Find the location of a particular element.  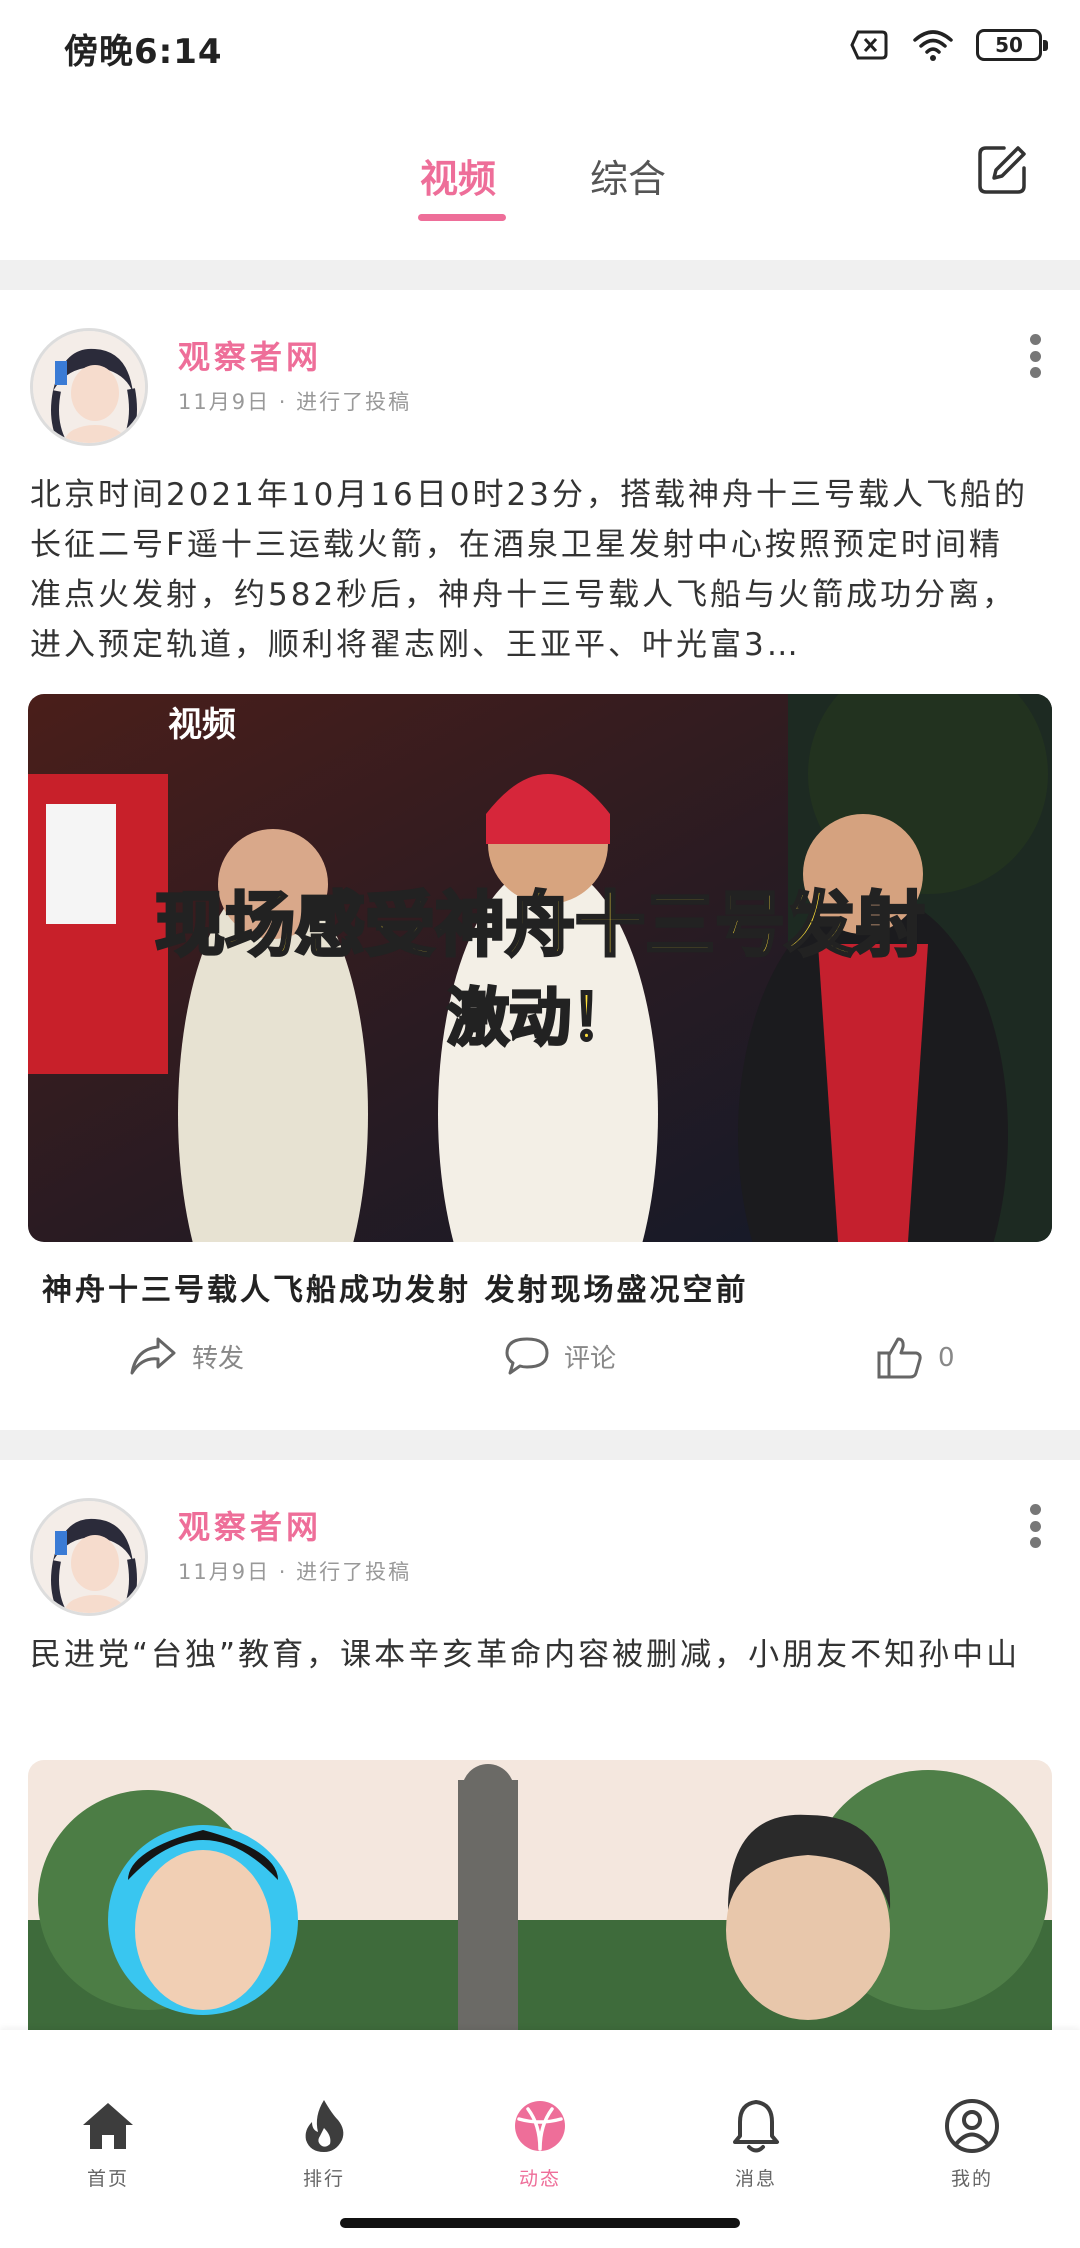

active-tab-indicator is located at coordinates (462, 217).